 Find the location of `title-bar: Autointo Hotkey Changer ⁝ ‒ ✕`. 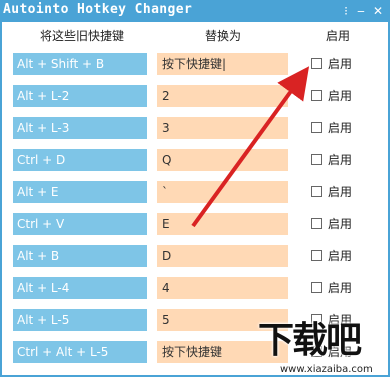

title-bar: Autointo Hotkey Changer ⁝ ‒ ✕ is located at coordinates (195, 11).